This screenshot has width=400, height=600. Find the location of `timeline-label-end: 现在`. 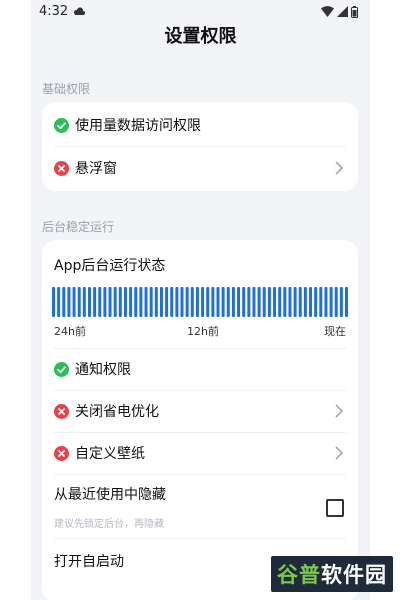

timeline-label-end: 现在 is located at coordinates (335, 331).